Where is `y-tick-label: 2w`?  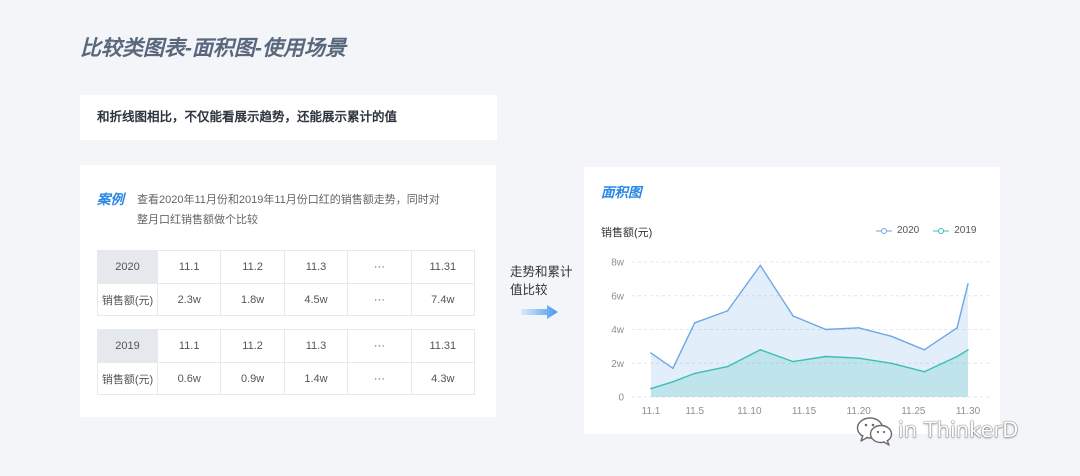
y-tick-label: 2w is located at coordinates (618, 364).